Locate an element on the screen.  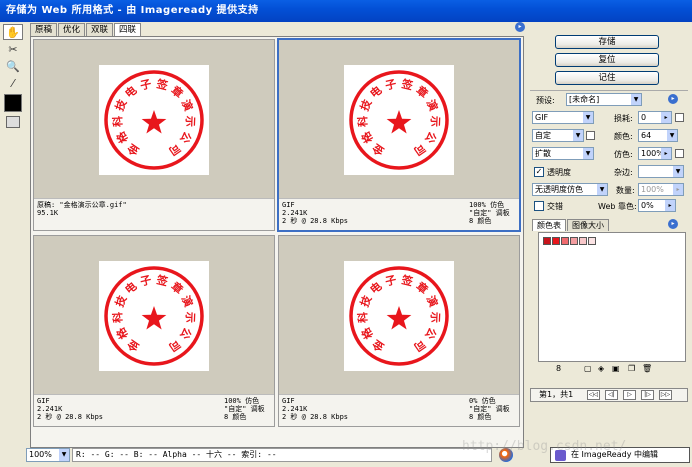
web-shift-icon: ◈ is located at coordinates (601, 368).